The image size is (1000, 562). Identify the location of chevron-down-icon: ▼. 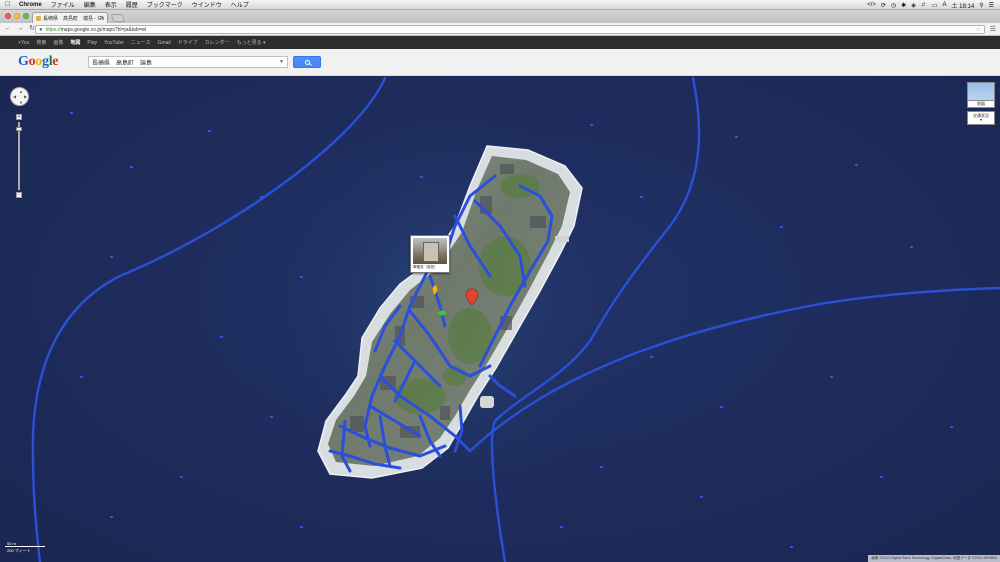
(281, 62).